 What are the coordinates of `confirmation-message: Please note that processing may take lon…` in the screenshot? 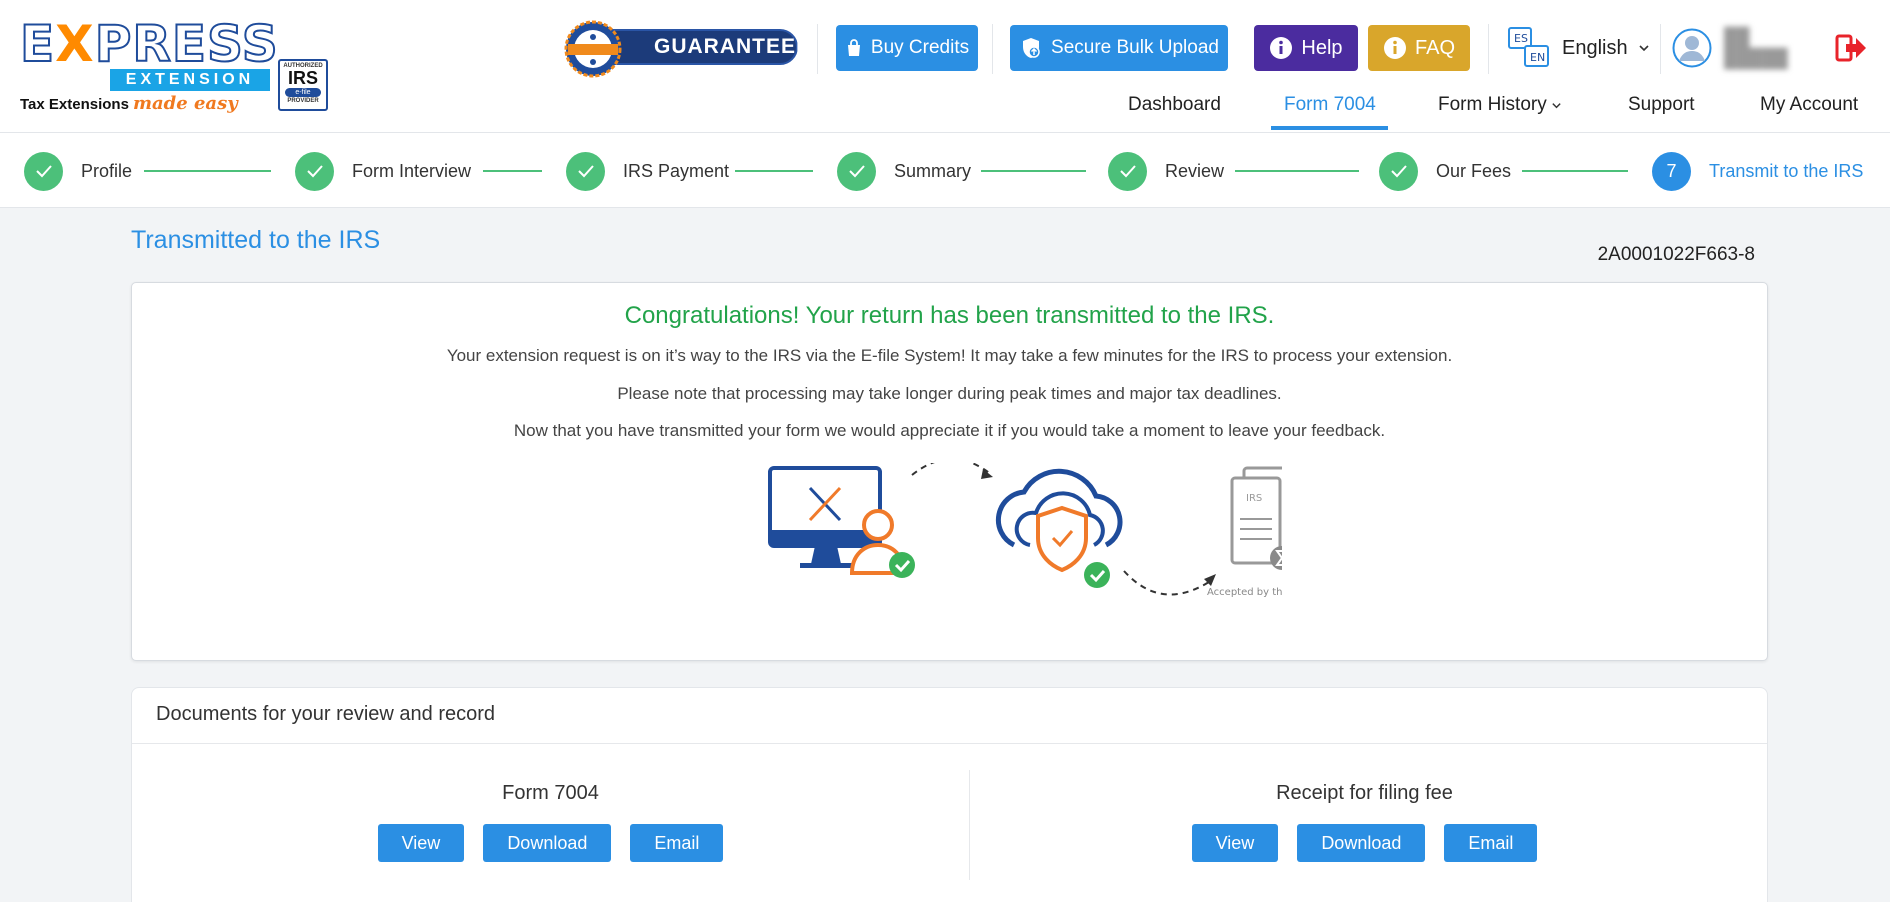 It's located at (949, 393).